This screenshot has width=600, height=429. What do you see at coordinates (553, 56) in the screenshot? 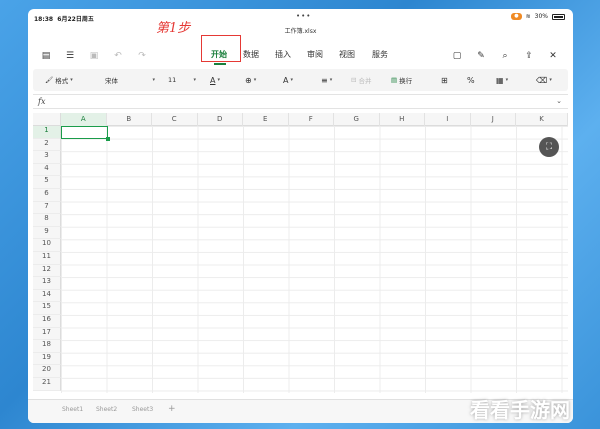
I see `close-icon: ✕` at bounding box center [553, 56].